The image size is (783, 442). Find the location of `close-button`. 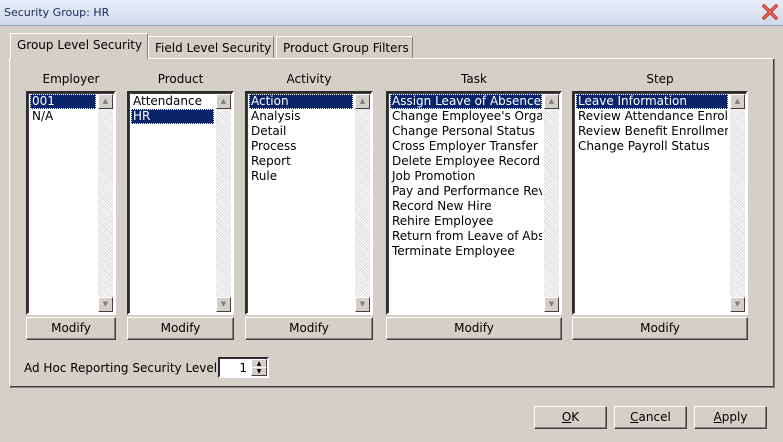

close-button is located at coordinates (770, 12).